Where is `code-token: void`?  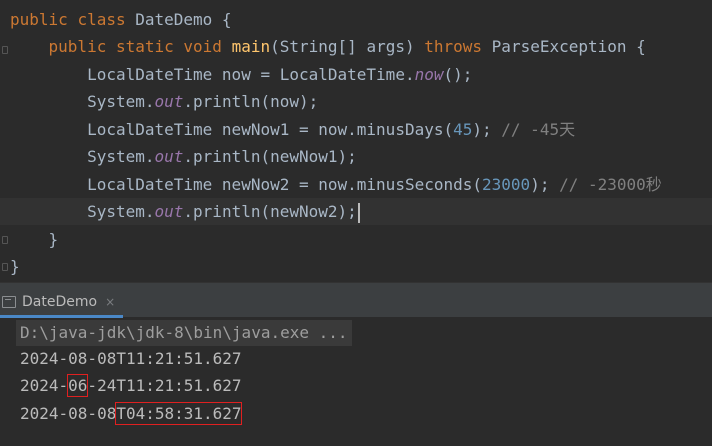
code-token: void is located at coordinates (207, 46).